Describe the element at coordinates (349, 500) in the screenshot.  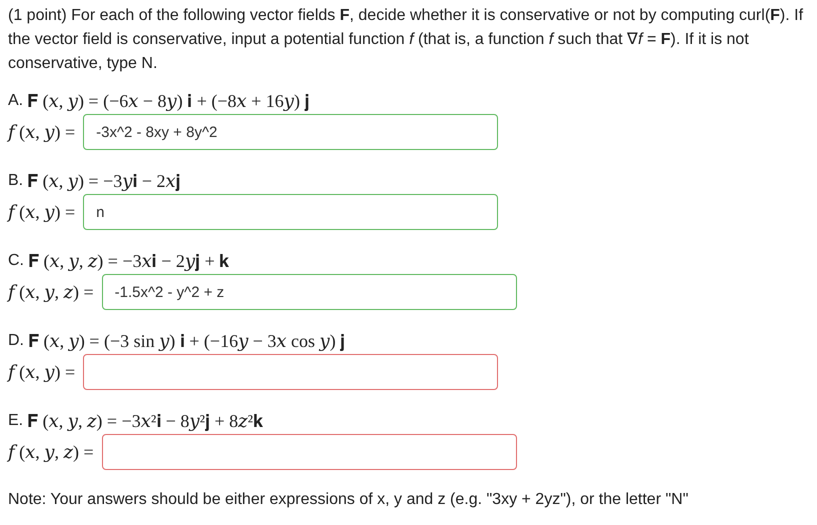
I see `note-text: Note: Your answers should be either expressions of x, y and z (e.g. "3xy + 2yz"), or the letter "N"` at that location.